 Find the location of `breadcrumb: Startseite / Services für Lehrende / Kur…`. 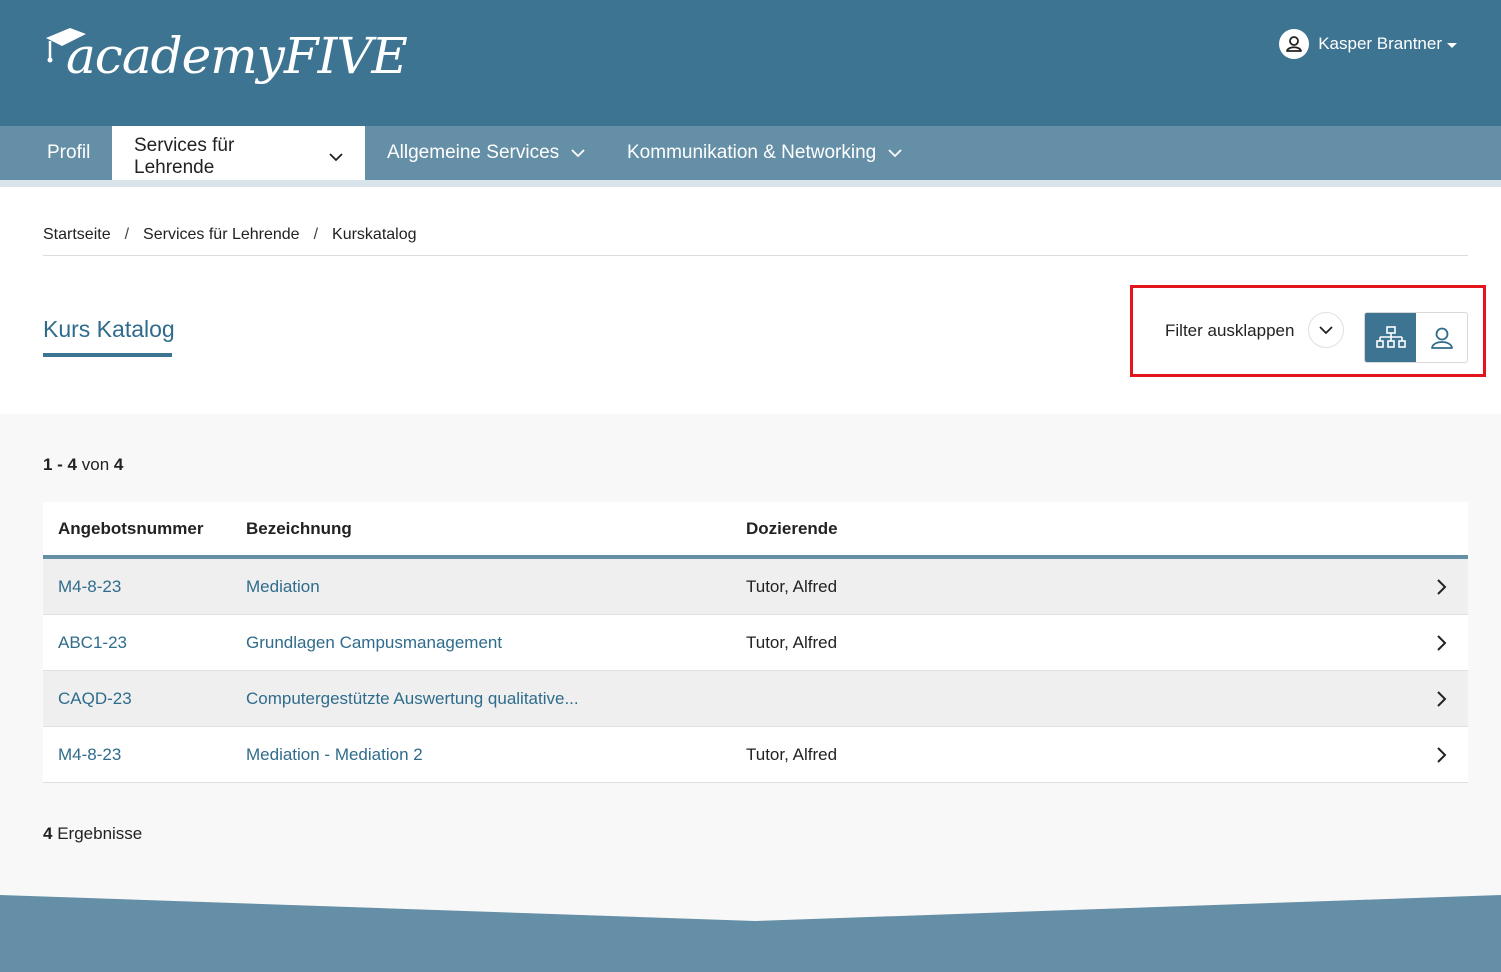

breadcrumb: Startseite / Services für Lehrende / Kur… is located at coordinates (230, 235).